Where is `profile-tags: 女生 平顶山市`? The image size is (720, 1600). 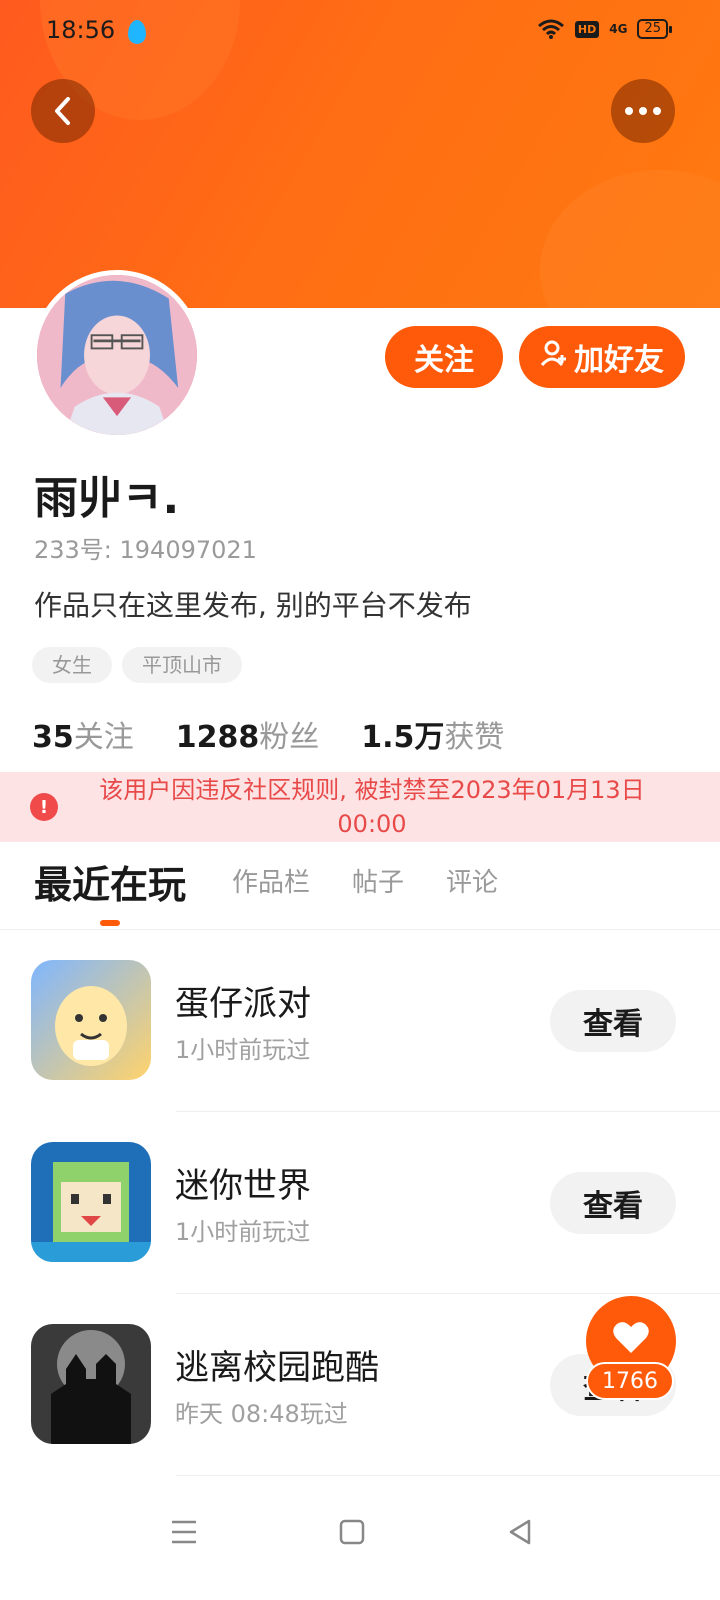
profile-tags: 女生 平顶山市 is located at coordinates (137, 665).